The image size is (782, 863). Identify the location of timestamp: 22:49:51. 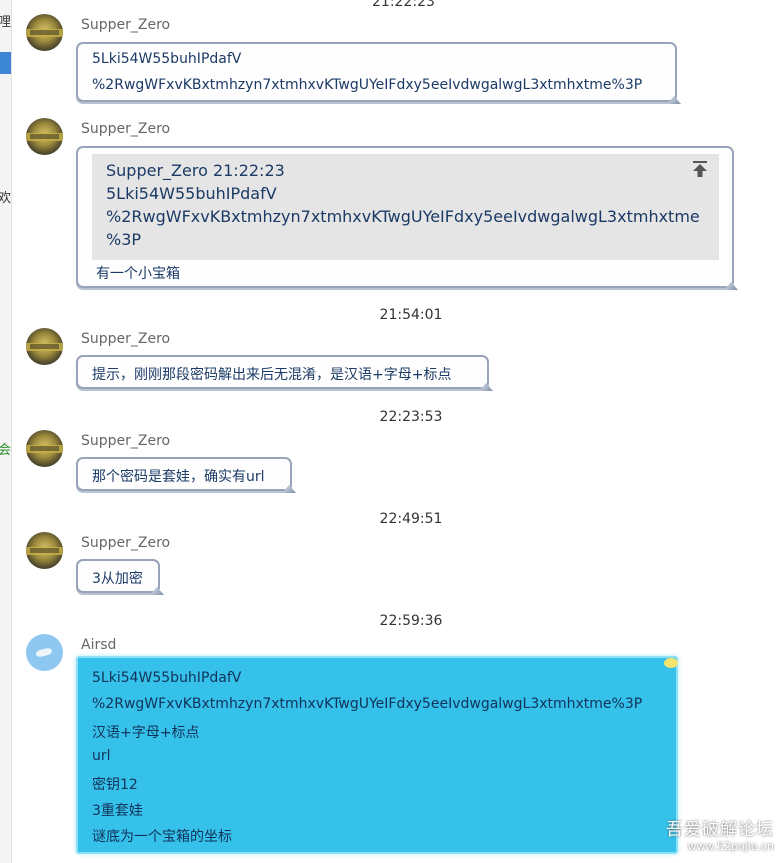
(411, 519).